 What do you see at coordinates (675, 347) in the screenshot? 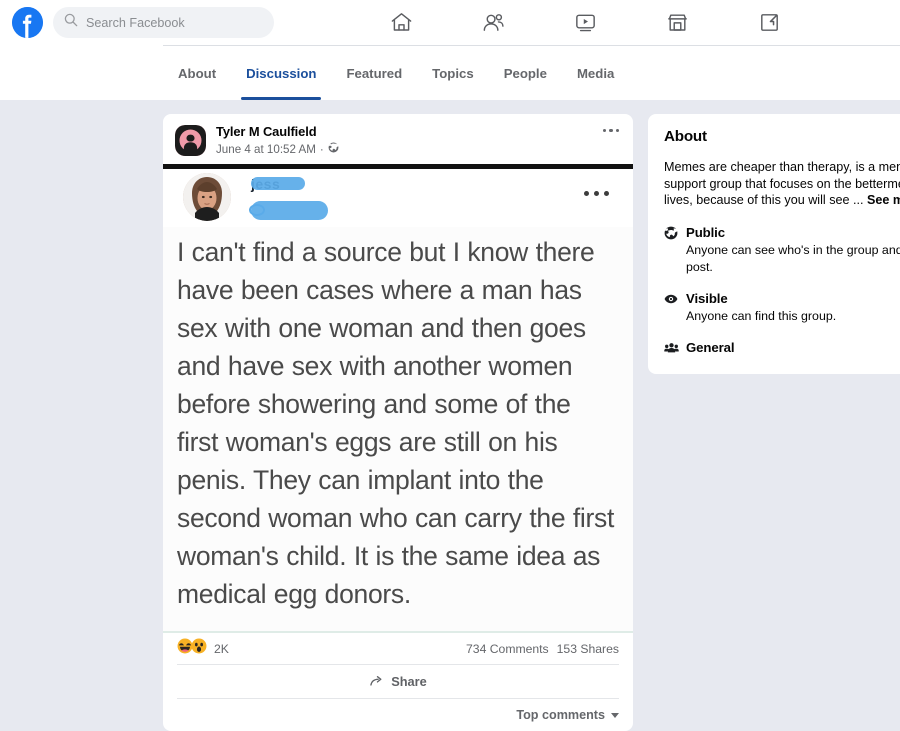
I see `people-group-icon` at bounding box center [675, 347].